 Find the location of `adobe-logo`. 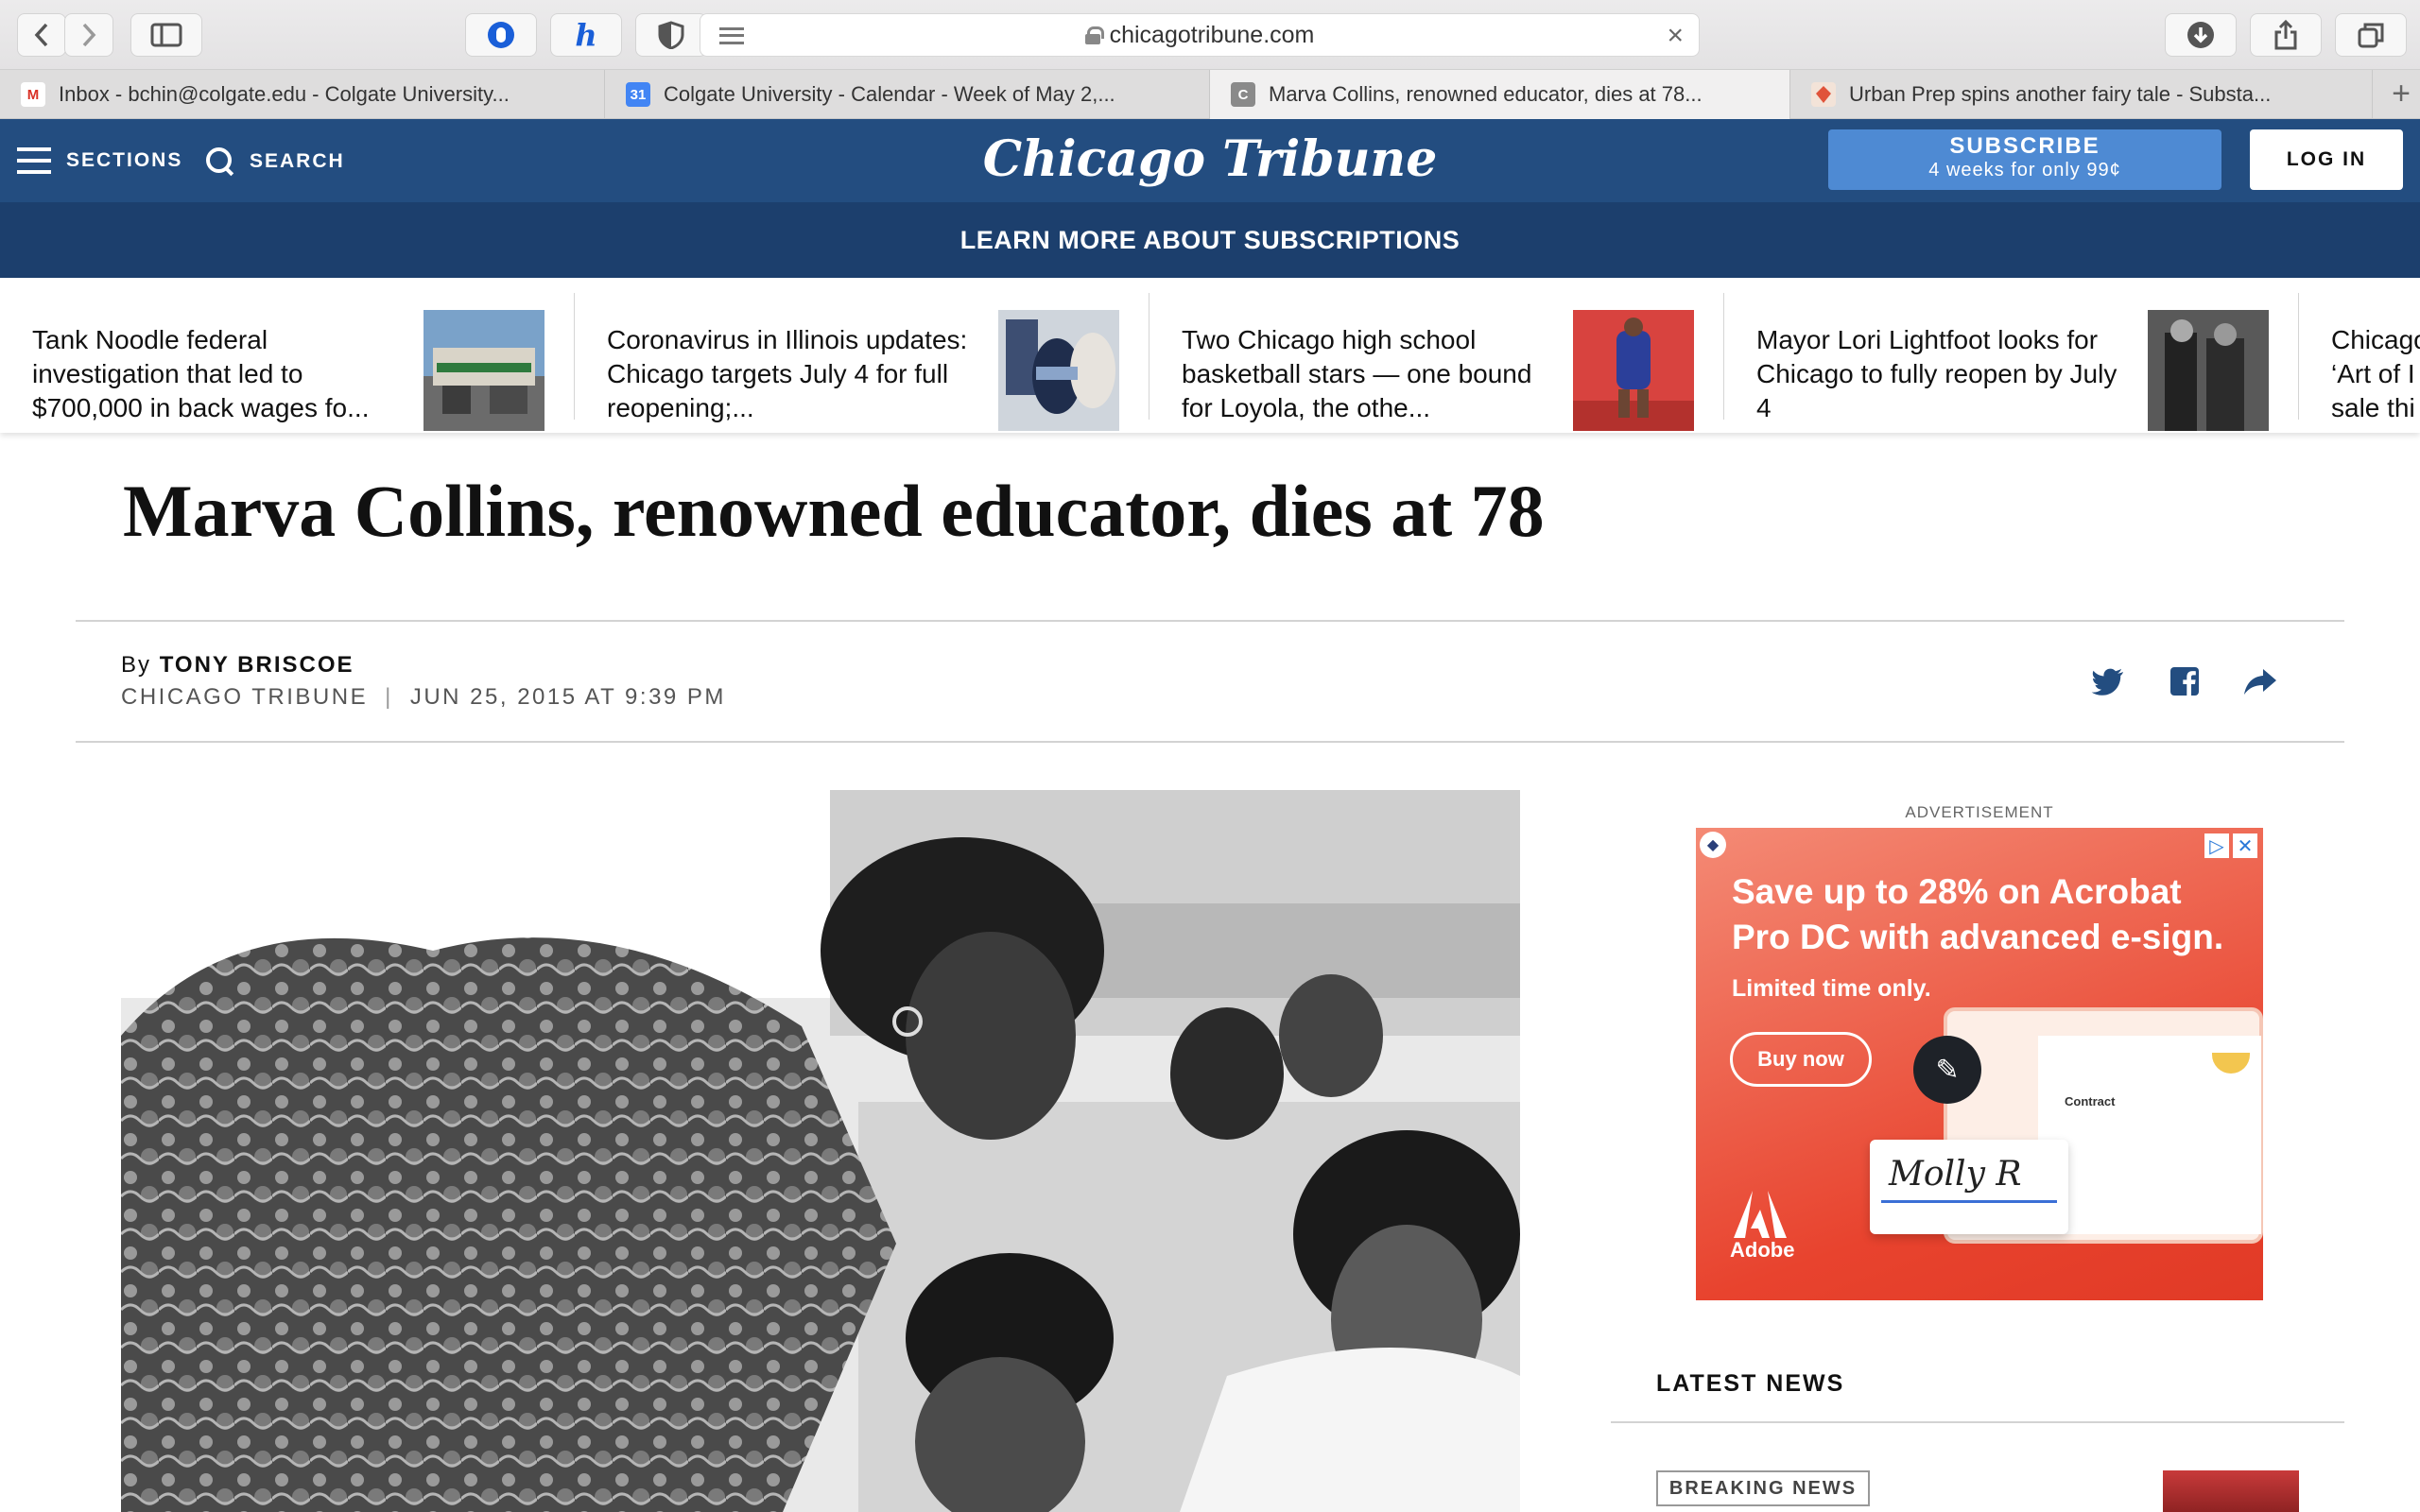

adobe-logo is located at coordinates (1760, 1214).